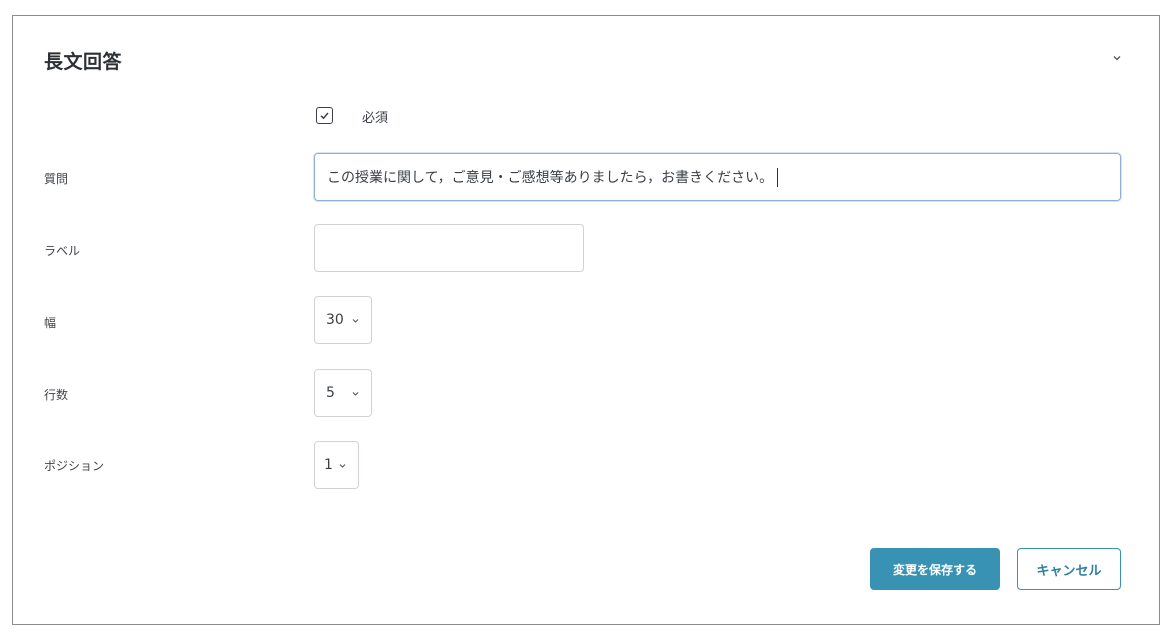 This screenshot has height=639, width=1174. Describe the element at coordinates (56, 395) in the screenshot. I see `rows-label: 行数` at that location.